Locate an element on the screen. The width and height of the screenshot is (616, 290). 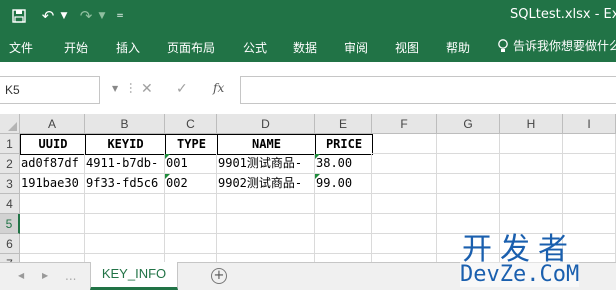
save-button is located at coordinates (19, 16).